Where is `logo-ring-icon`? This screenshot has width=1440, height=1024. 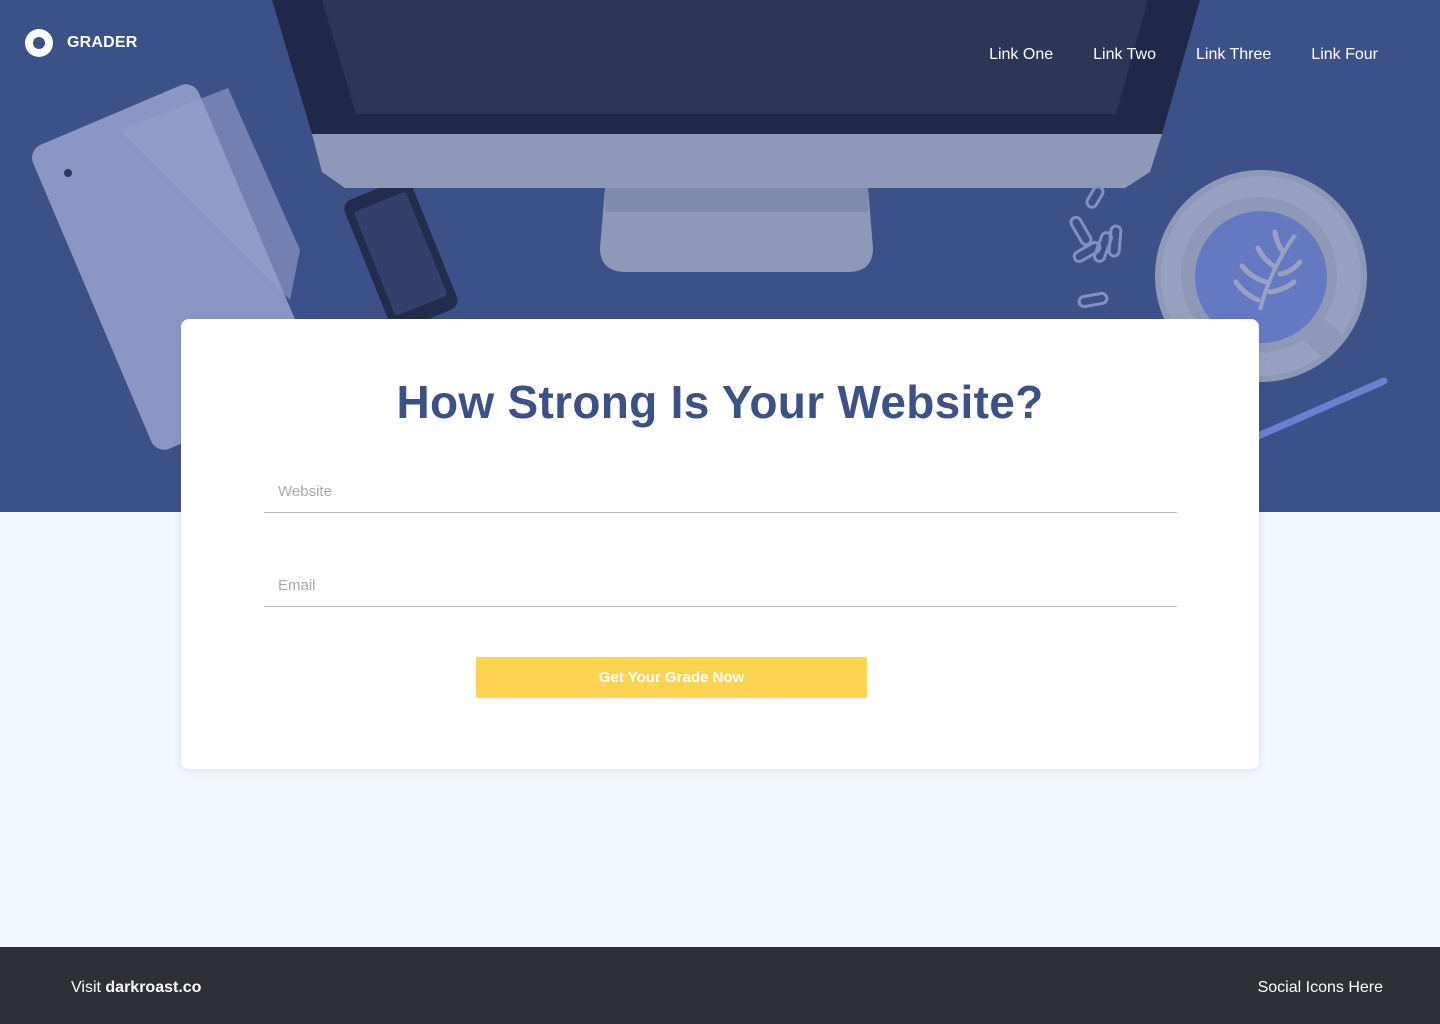 logo-ring-icon is located at coordinates (39, 43).